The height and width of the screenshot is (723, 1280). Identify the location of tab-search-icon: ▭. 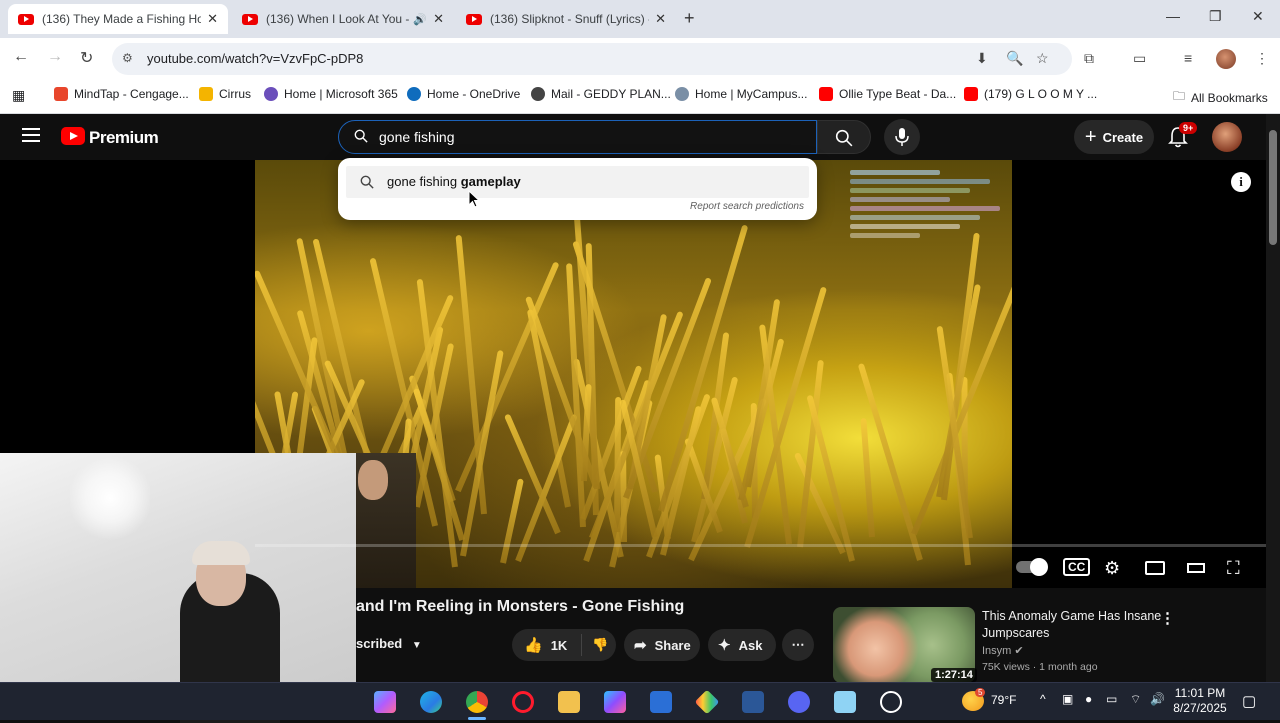
(1139, 58).